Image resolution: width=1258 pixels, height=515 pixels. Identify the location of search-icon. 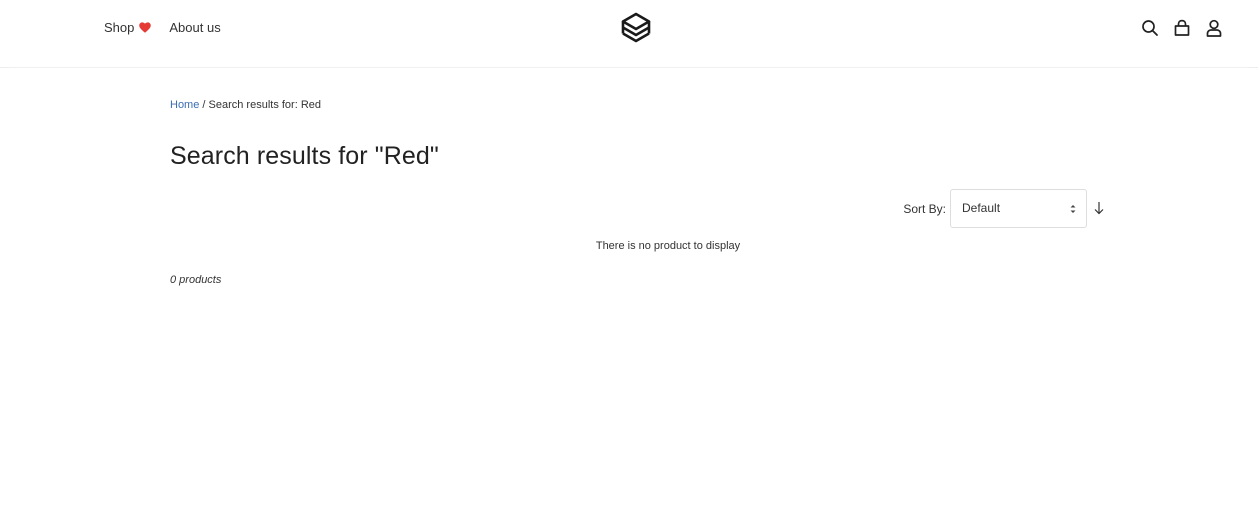
(1150, 28).